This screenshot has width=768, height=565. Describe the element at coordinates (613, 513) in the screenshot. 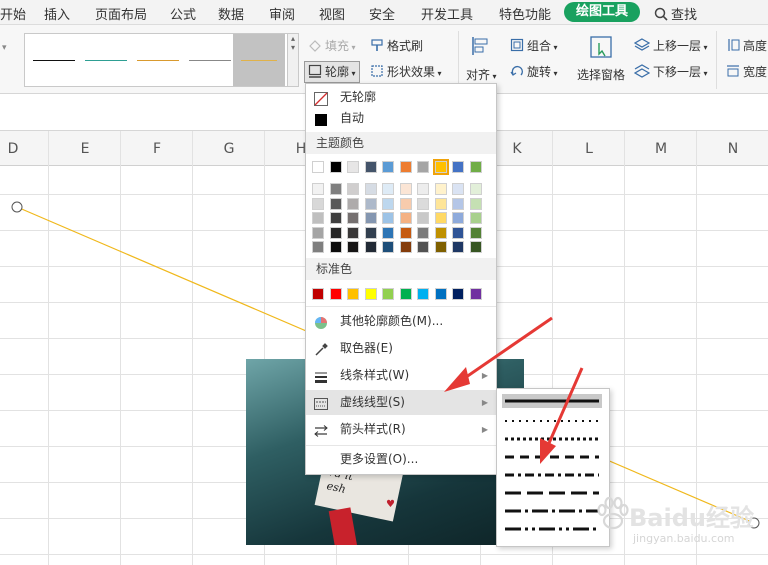

I see `baidu-paw-icon` at that location.